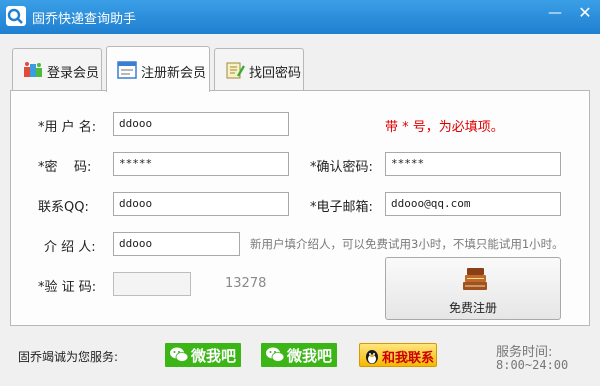  What do you see at coordinates (475, 279) in the screenshot?
I see `books-icon` at bounding box center [475, 279].